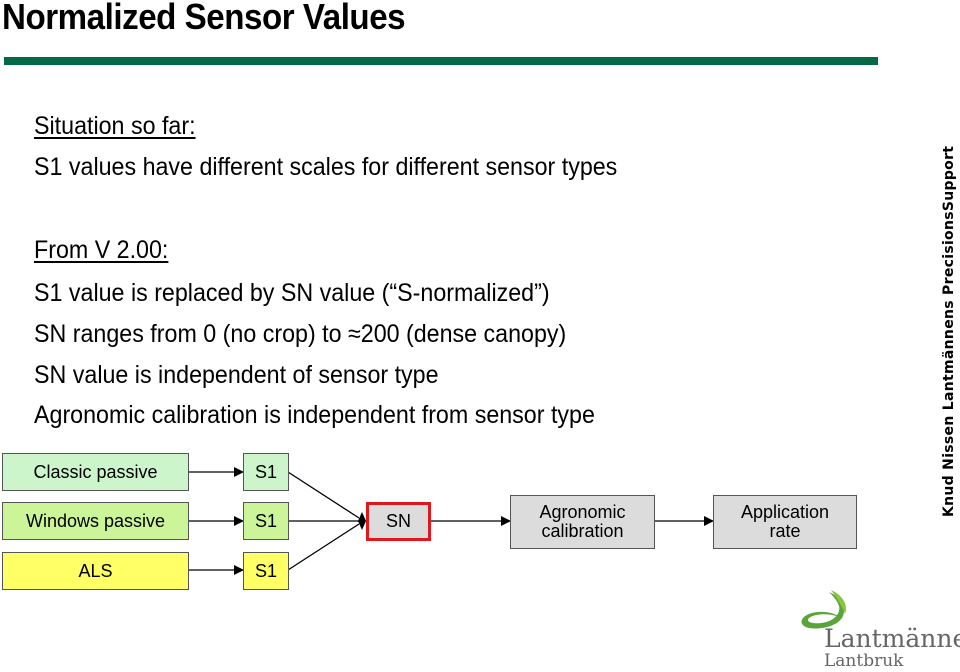 This screenshot has width=960, height=672. Describe the element at coordinates (864, 661) in the screenshot. I see `logo-sub: Lantbruk` at that location.